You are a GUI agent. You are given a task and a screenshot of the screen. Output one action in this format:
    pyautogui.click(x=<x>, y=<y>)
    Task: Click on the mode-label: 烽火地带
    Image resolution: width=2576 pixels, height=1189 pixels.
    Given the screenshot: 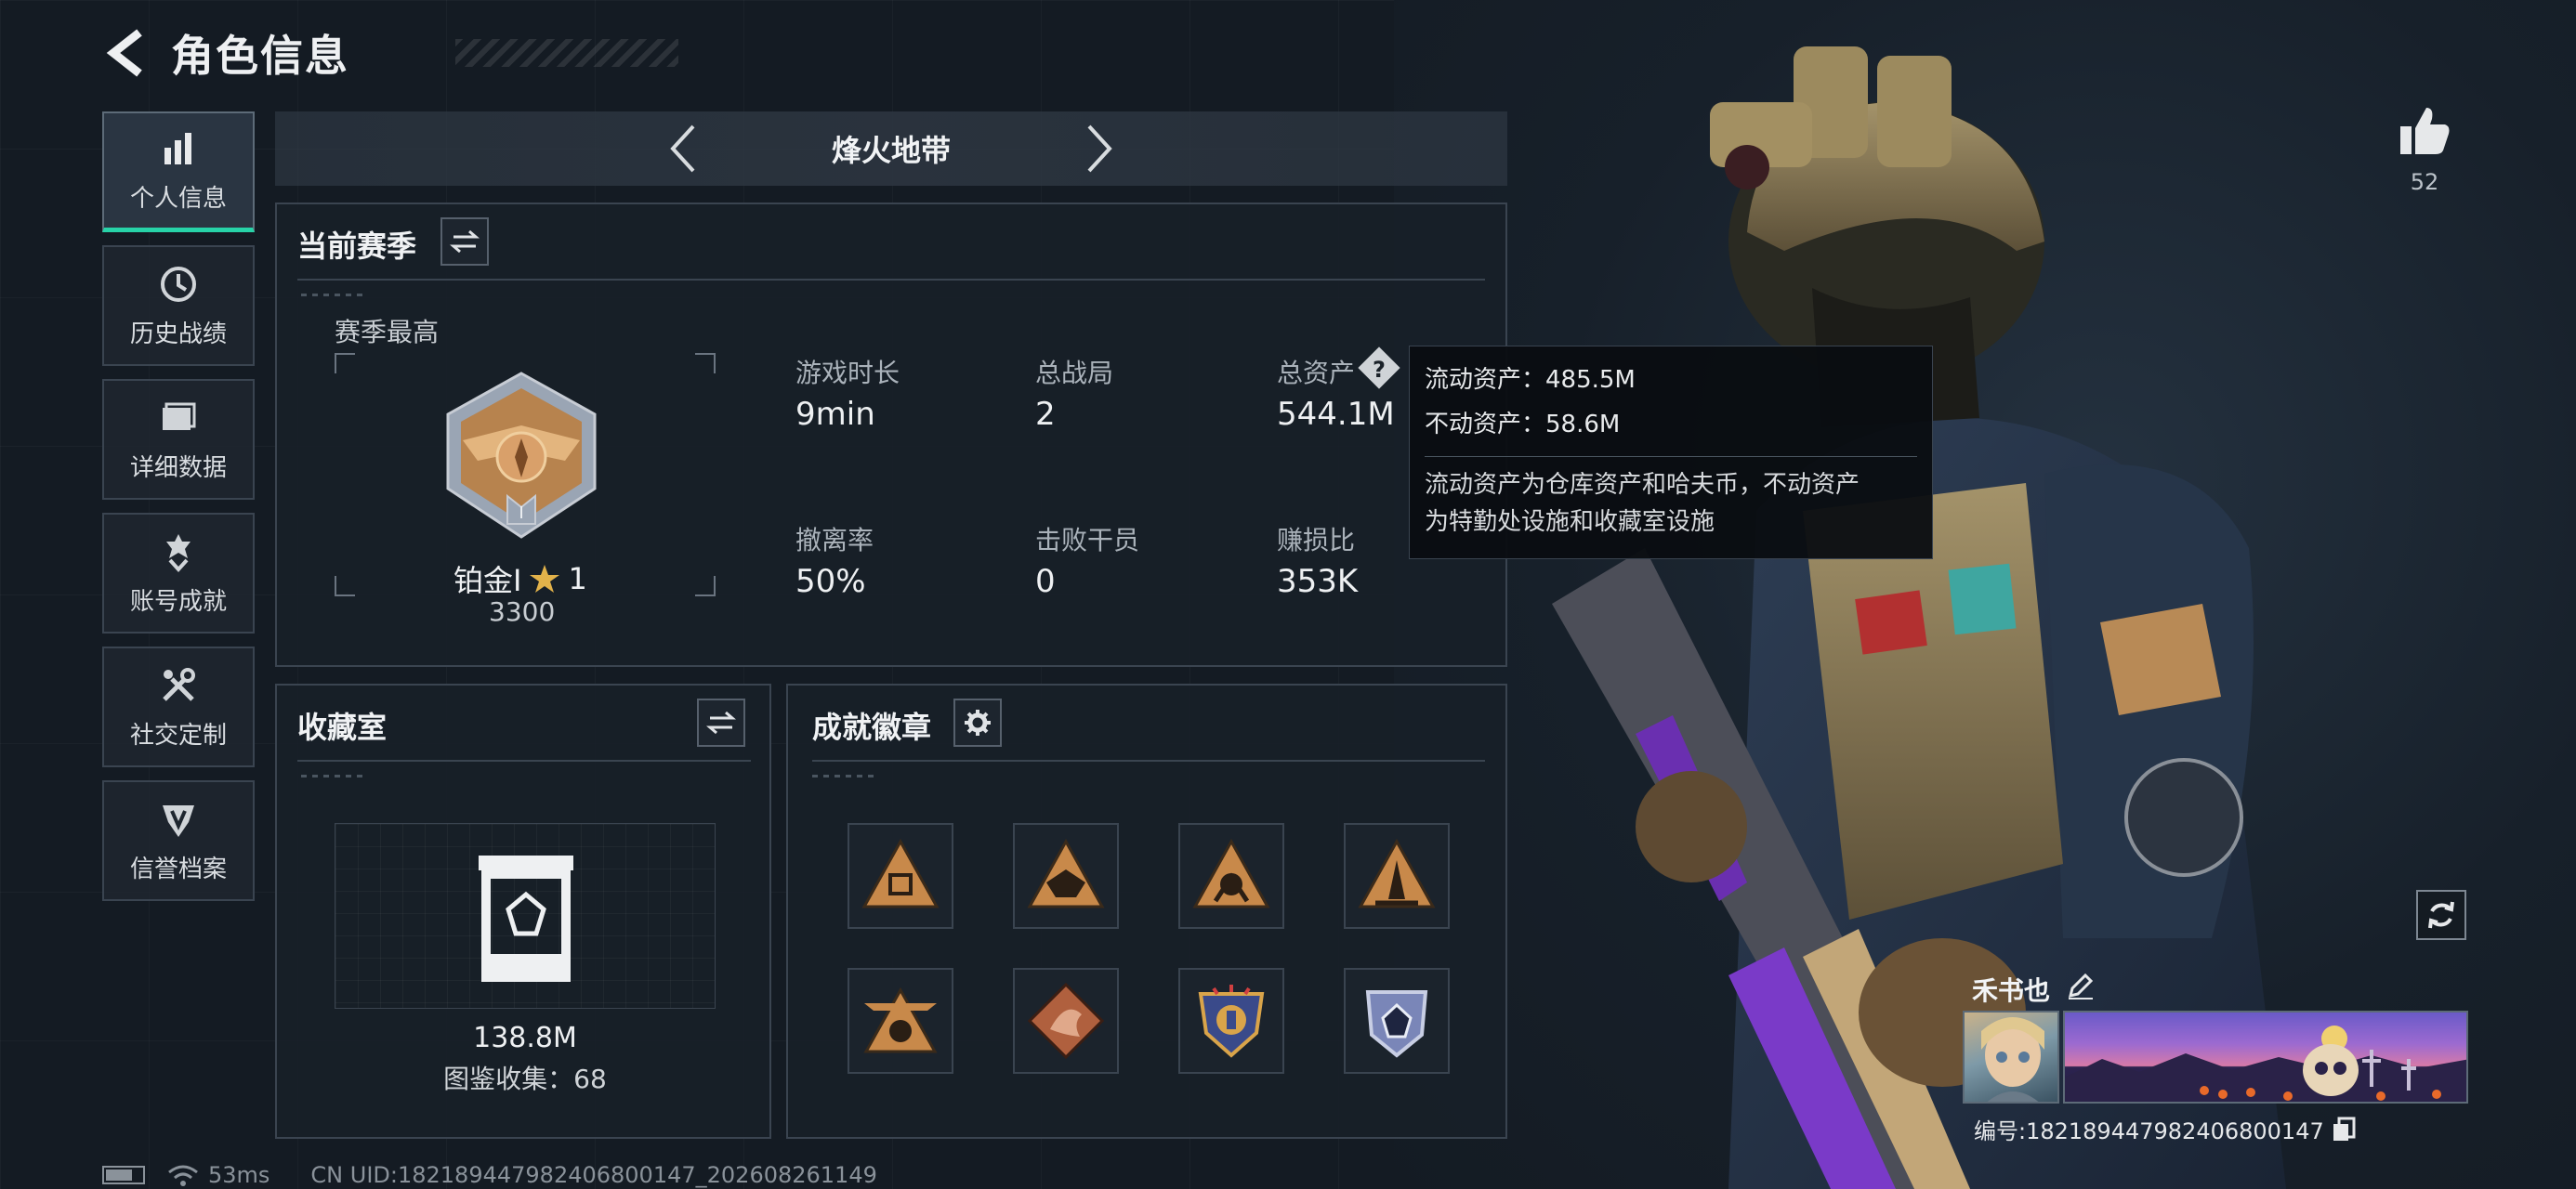 What is the action you would take?
    pyautogui.click(x=891, y=151)
    